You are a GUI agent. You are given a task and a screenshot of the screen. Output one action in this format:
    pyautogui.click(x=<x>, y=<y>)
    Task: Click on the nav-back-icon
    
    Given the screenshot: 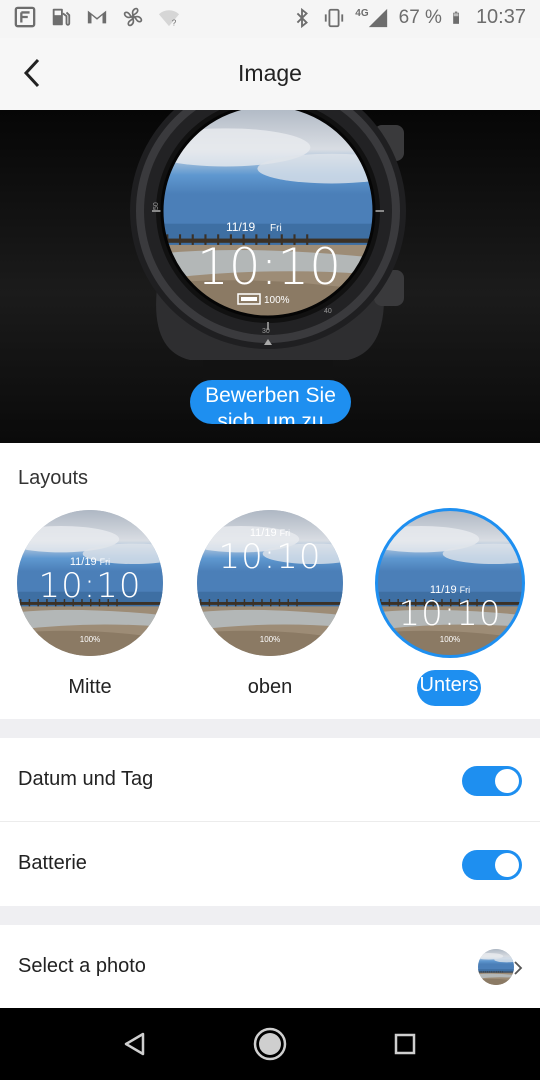 What is the action you would take?
    pyautogui.click(x=135, y=1044)
    